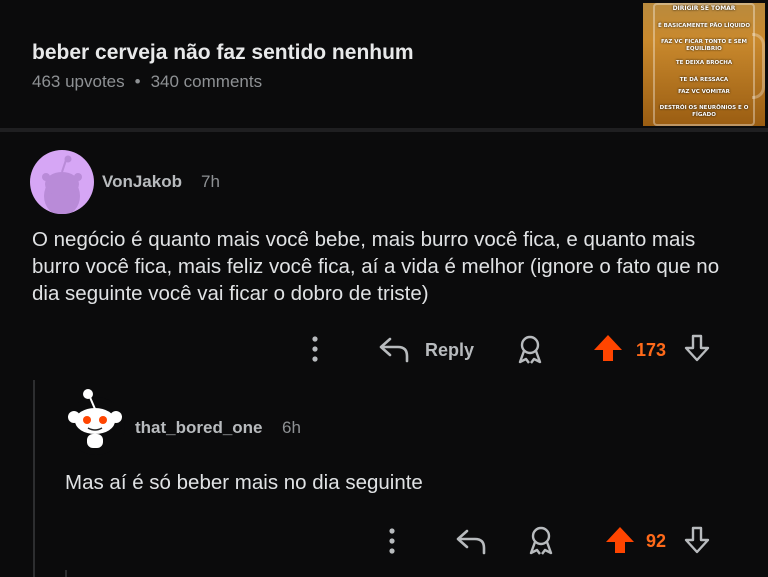 This screenshot has height=577, width=768. What do you see at coordinates (384, 130) in the screenshot?
I see `header-divider` at bounding box center [384, 130].